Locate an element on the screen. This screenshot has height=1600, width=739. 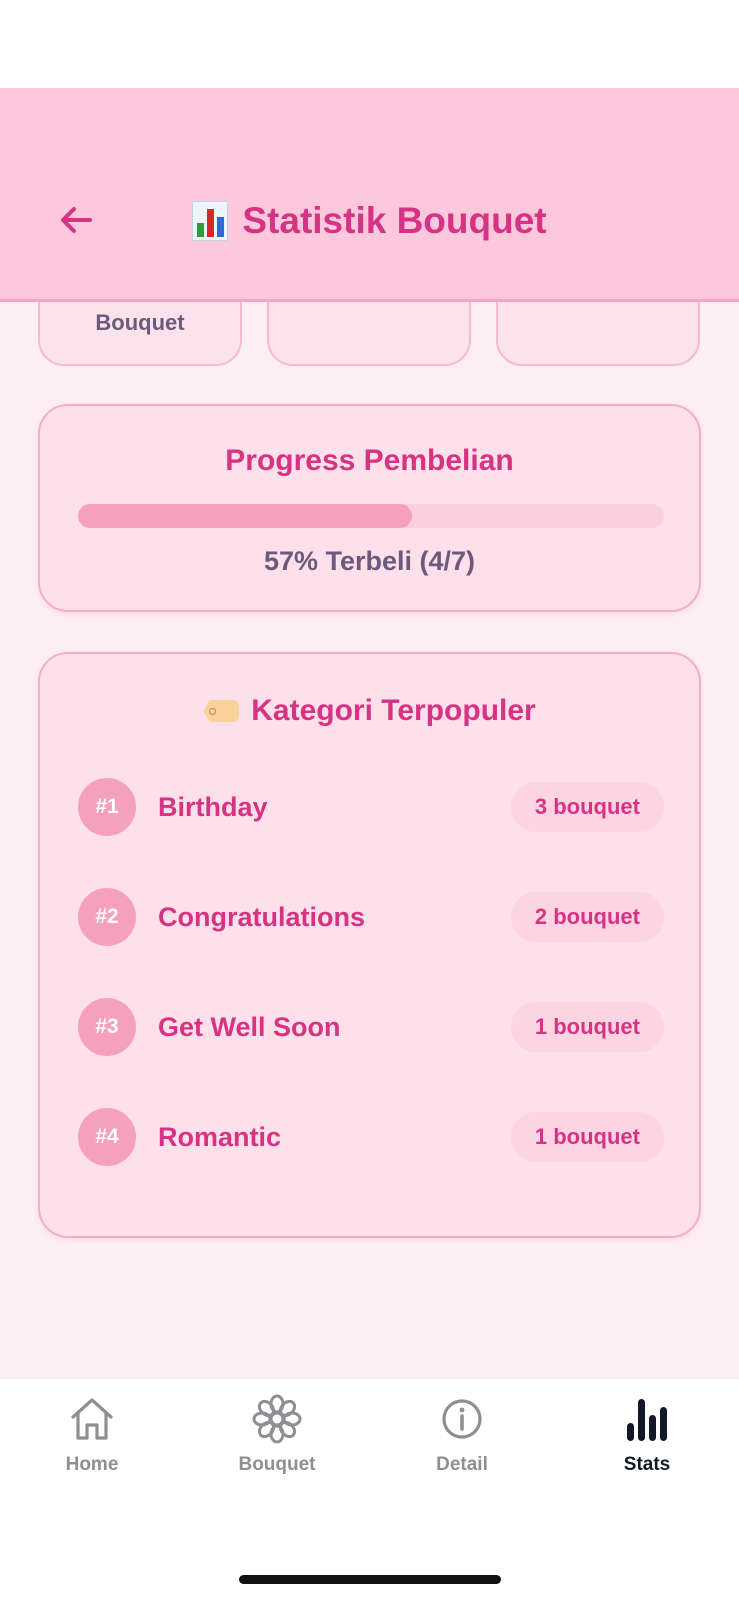
status-bar-area is located at coordinates (369, 44).